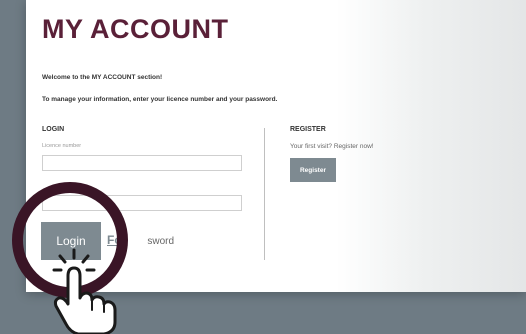  What do you see at coordinates (313, 170) in the screenshot?
I see `register-button: Register` at bounding box center [313, 170].